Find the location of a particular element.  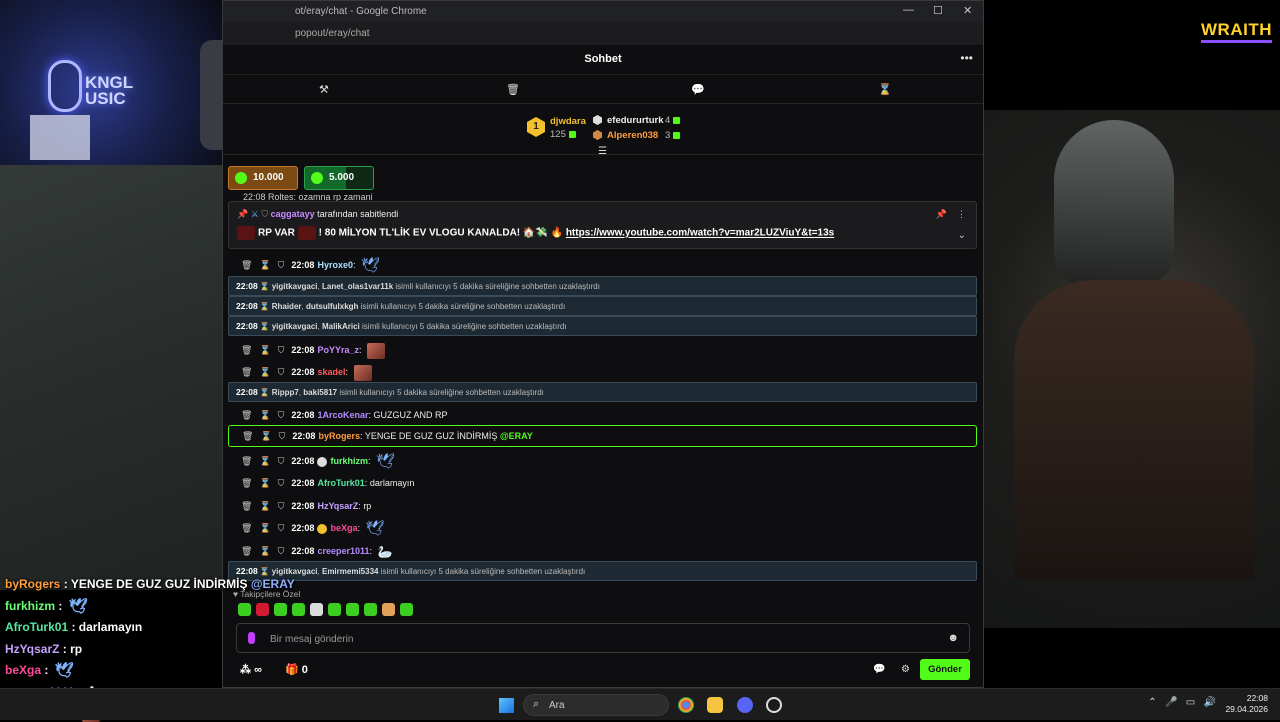

emote-goose: 🦢 is located at coordinates (385, 551).